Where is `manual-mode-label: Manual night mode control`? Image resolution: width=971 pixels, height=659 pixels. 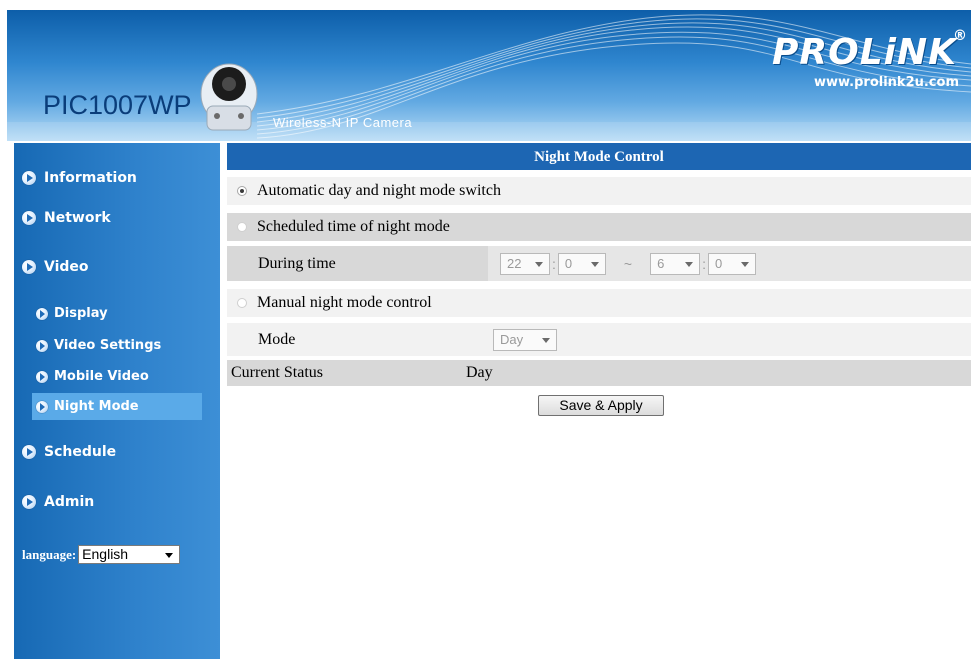 manual-mode-label: Manual night mode control is located at coordinates (344, 302).